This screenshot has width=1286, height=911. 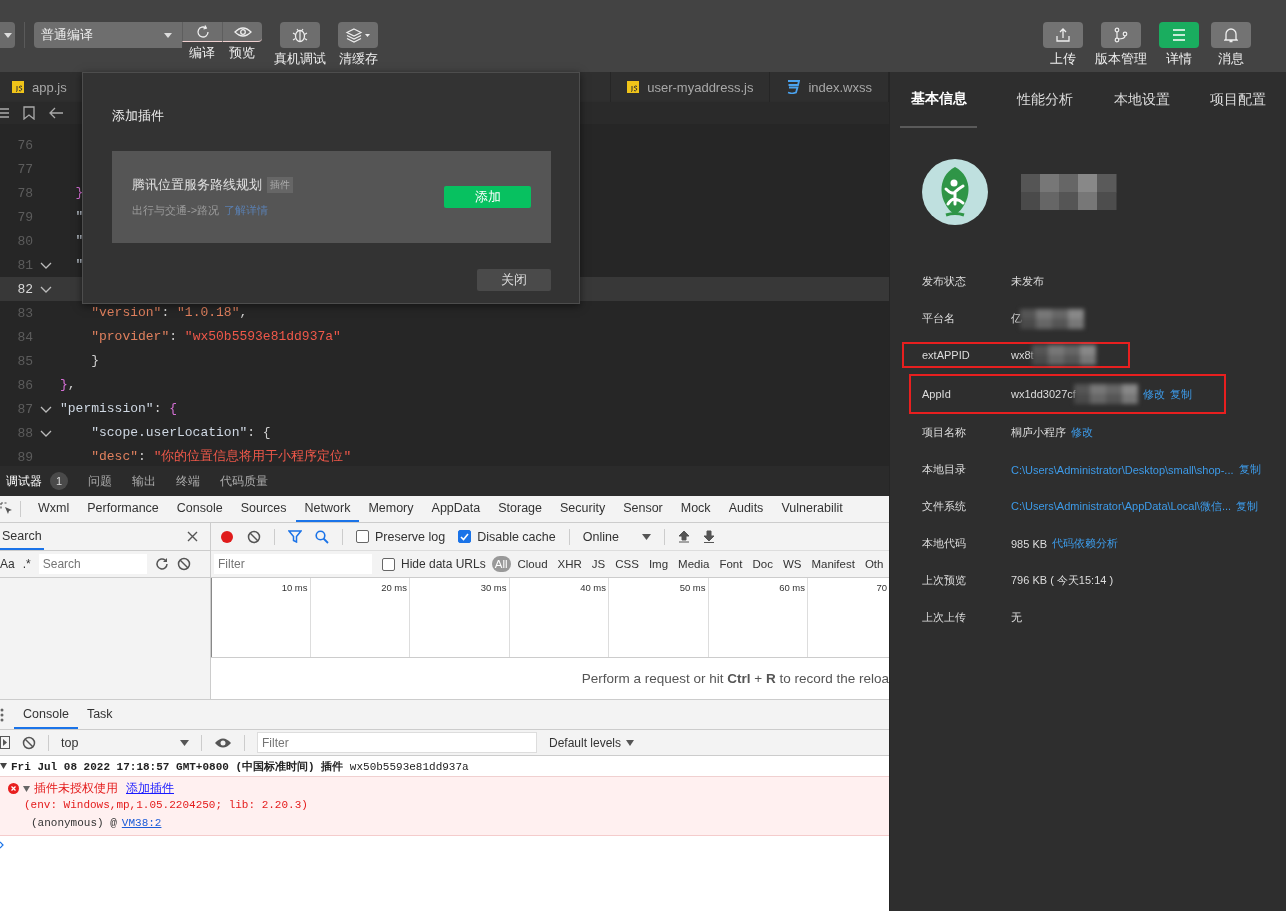 What do you see at coordinates (520, 509) in the screenshot?
I see `panel-tab: Storage` at bounding box center [520, 509].